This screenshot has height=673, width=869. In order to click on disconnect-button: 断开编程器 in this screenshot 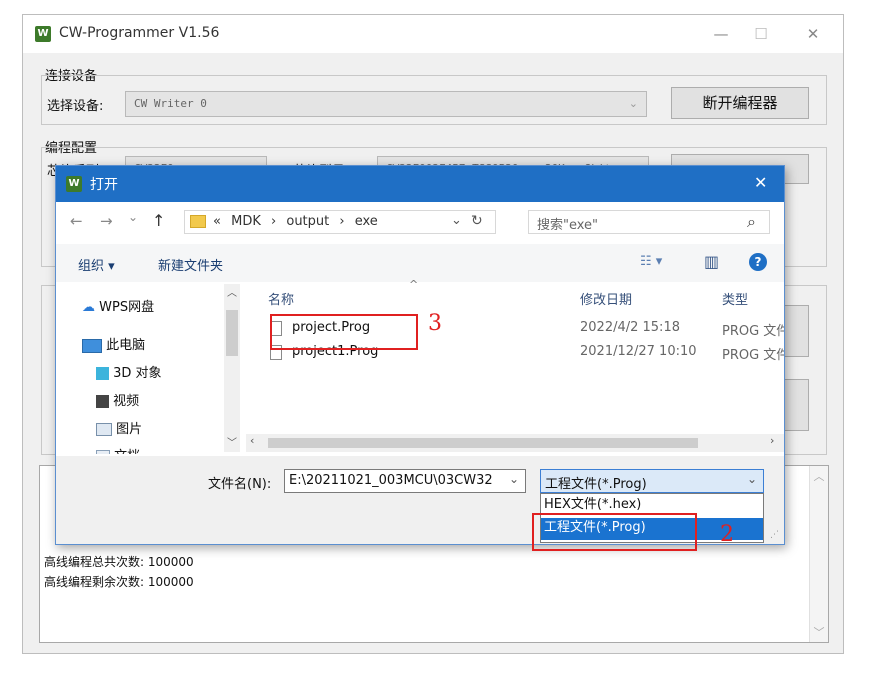, I will do `click(740, 103)`.